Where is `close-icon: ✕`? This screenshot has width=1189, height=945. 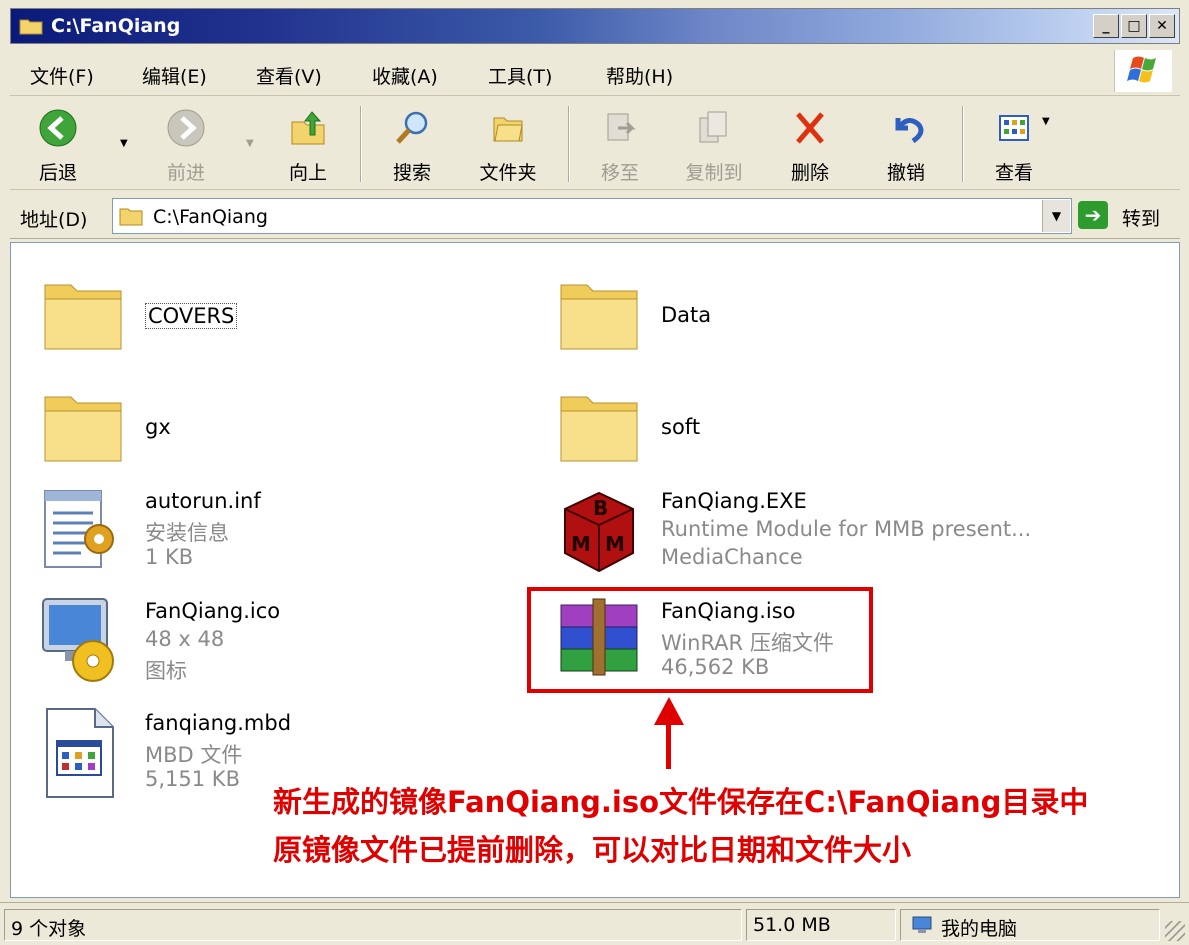 close-icon: ✕ is located at coordinates (1162, 26).